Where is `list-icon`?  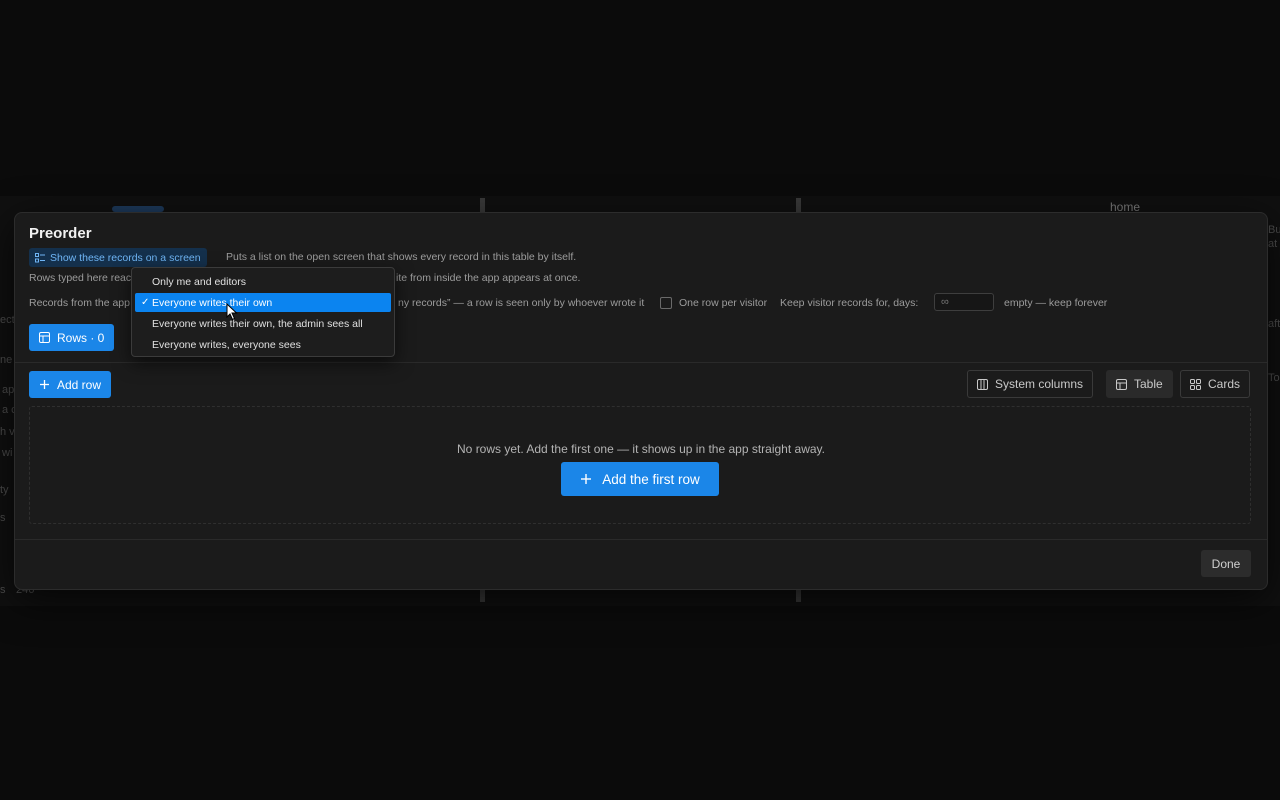 list-icon is located at coordinates (40, 257).